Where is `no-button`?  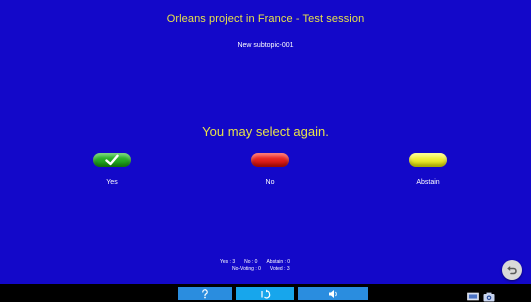 no-button is located at coordinates (270, 160).